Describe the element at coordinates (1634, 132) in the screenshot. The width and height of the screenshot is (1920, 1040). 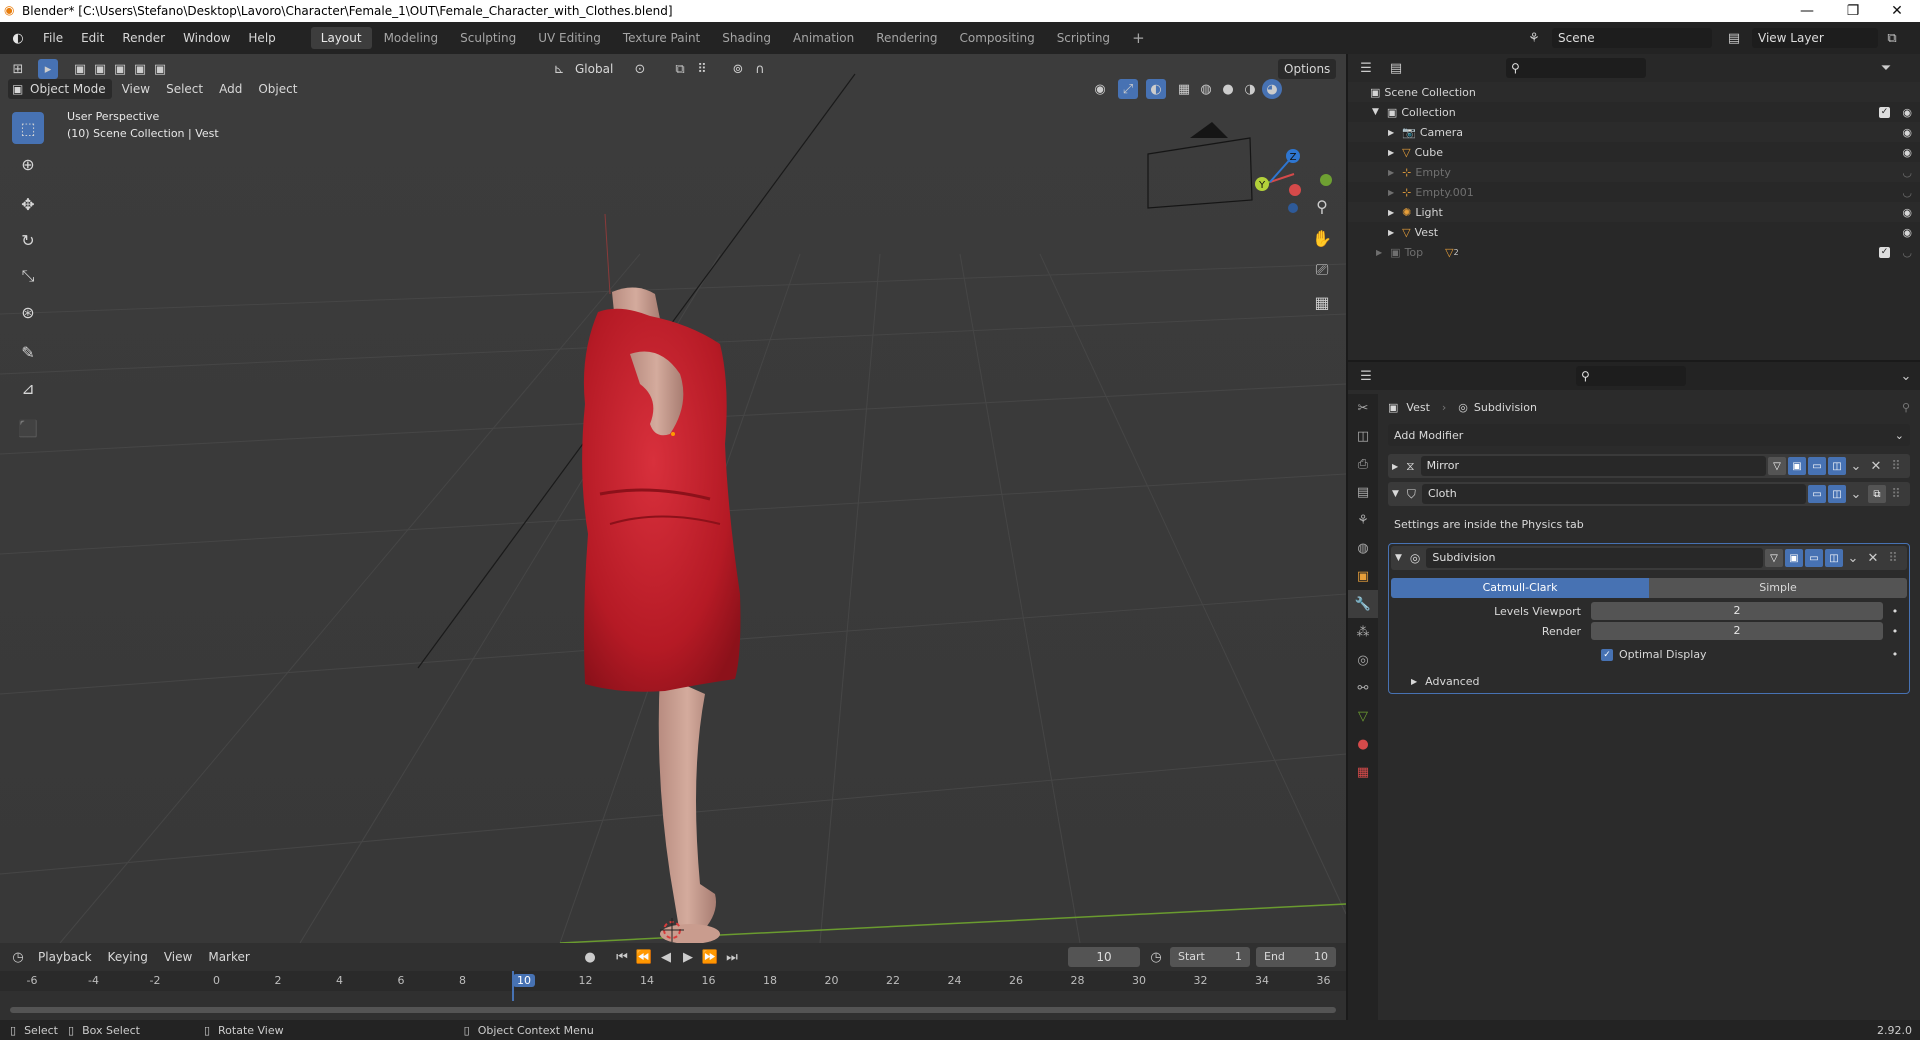
I see `outliner-item-camera: ▶ 📷 Camera ◉` at that location.